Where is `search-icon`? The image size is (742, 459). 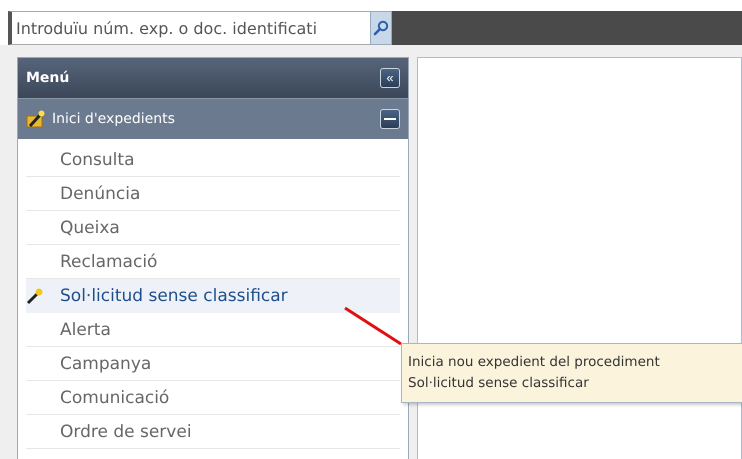 search-icon is located at coordinates (381, 28).